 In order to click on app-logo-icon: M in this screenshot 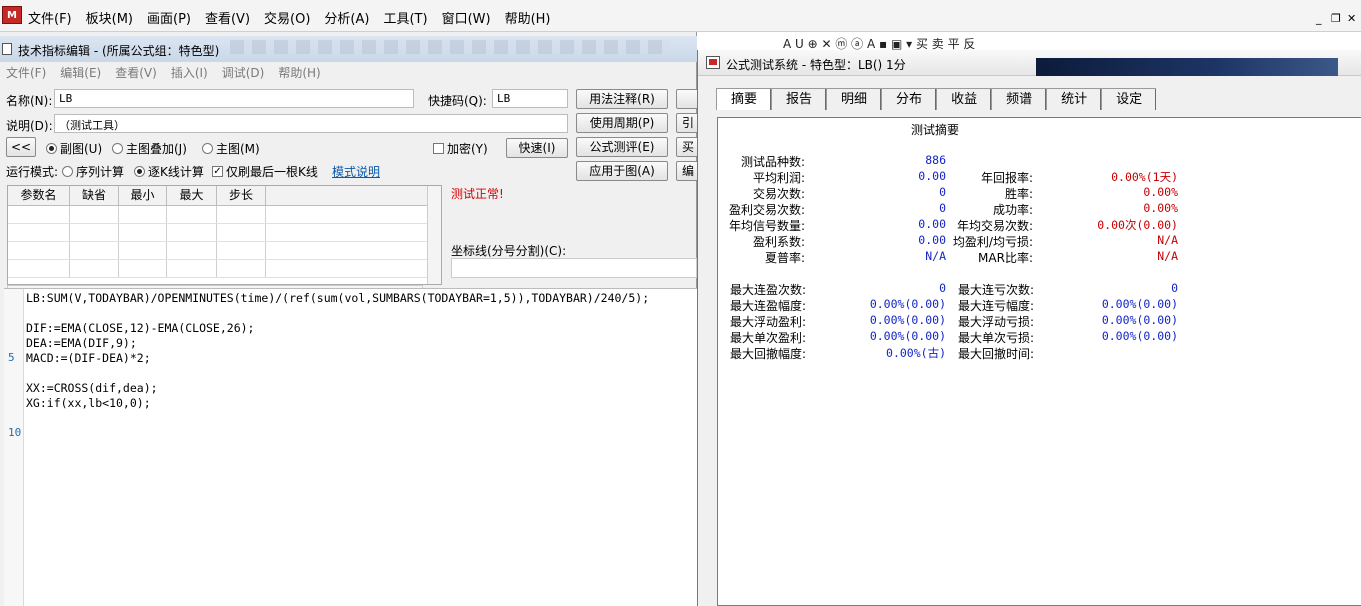, I will do `click(12, 15)`.